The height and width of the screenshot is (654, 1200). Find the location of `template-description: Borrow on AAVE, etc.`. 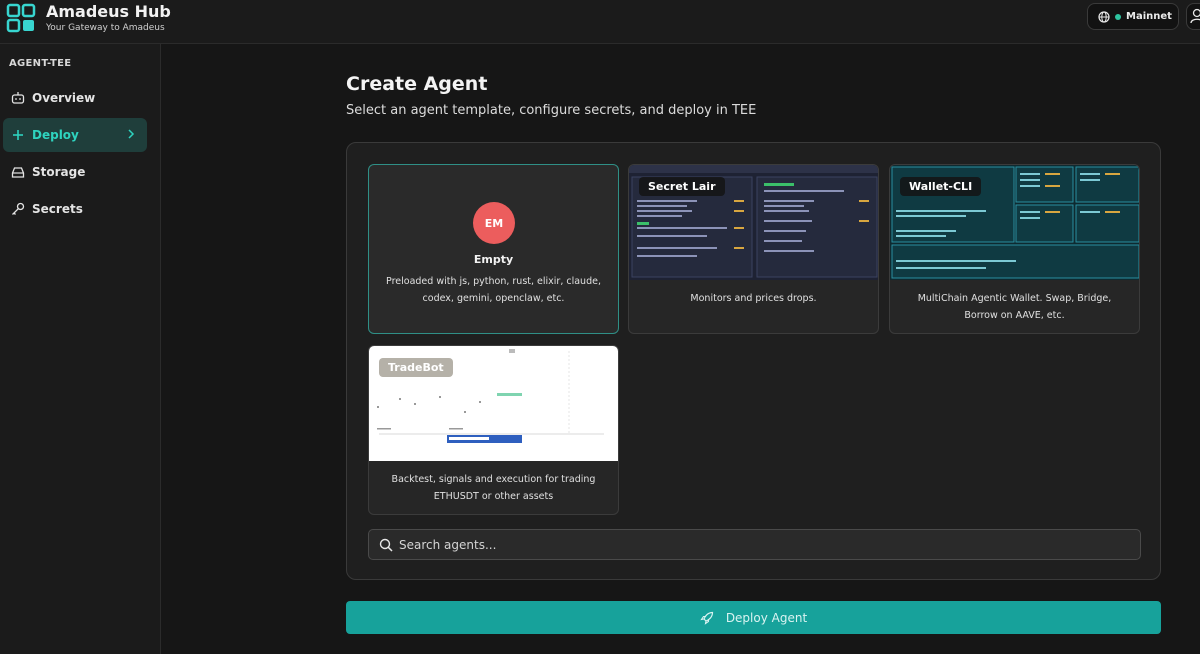

template-description: Borrow on AAVE, etc. is located at coordinates (1014, 315).